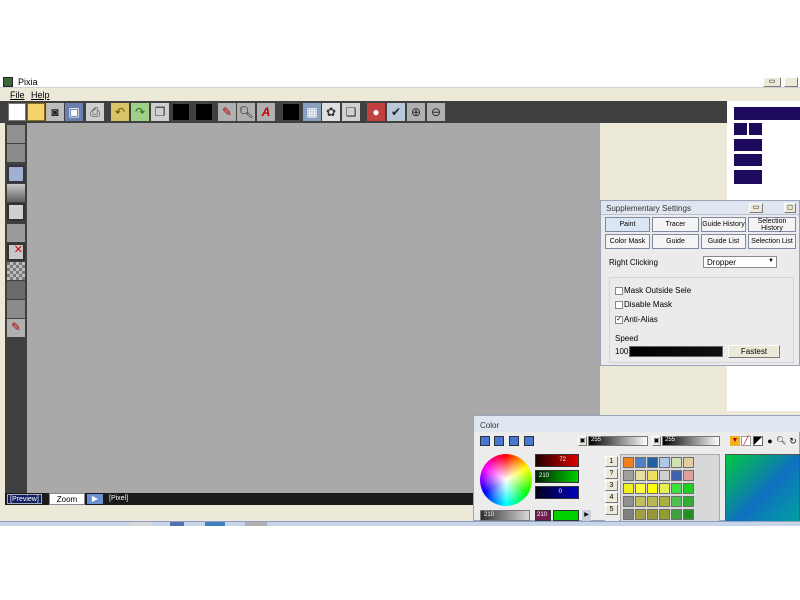 This screenshot has height=600, width=800. I want to click on tab-selection-history: Selection History, so click(772, 224).